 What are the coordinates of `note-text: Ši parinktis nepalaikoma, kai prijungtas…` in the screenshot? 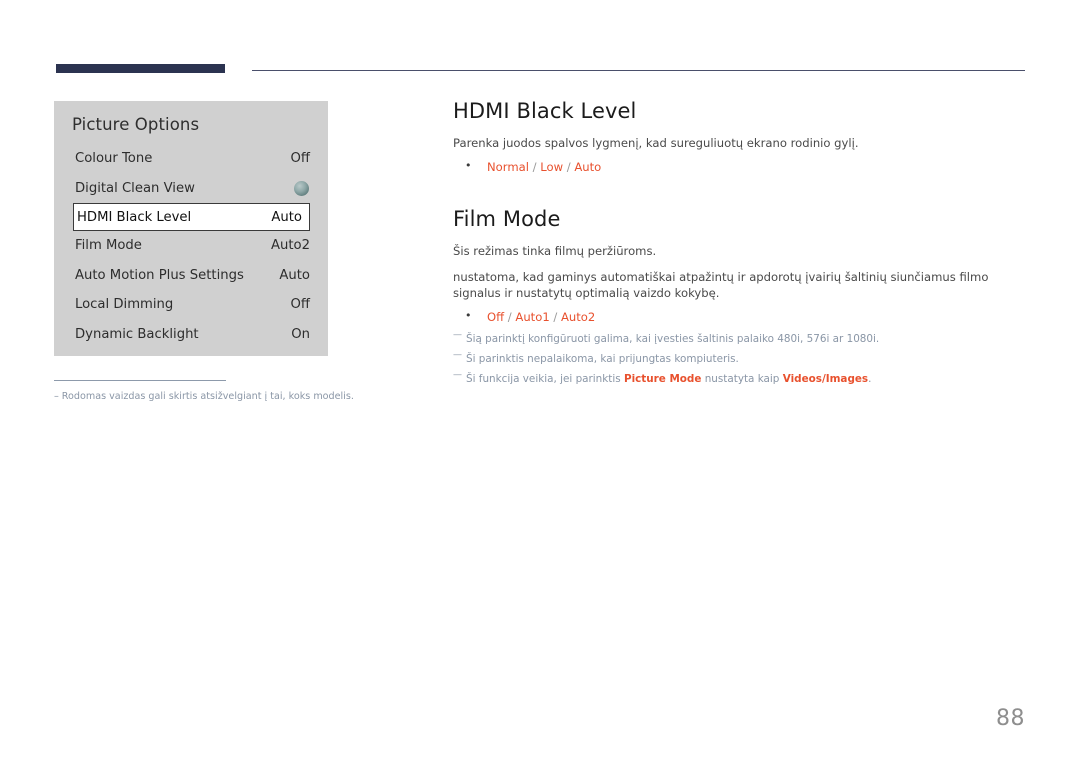 It's located at (602, 358).